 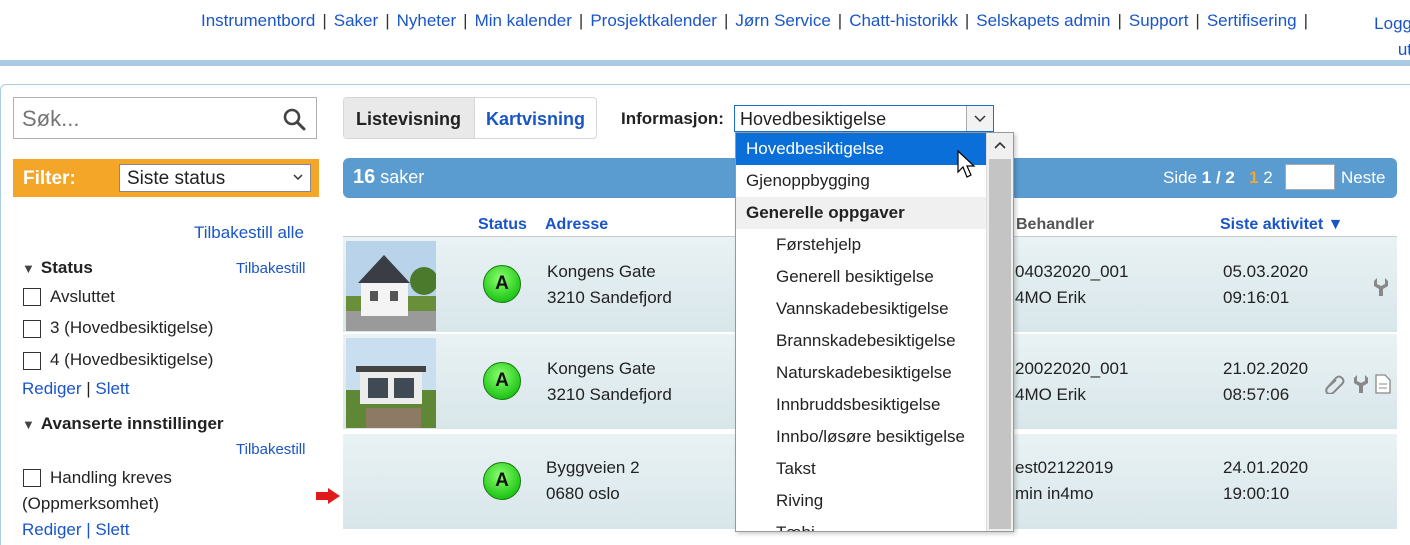 I want to click on status-option-label: Avsluttet, so click(x=82, y=296).